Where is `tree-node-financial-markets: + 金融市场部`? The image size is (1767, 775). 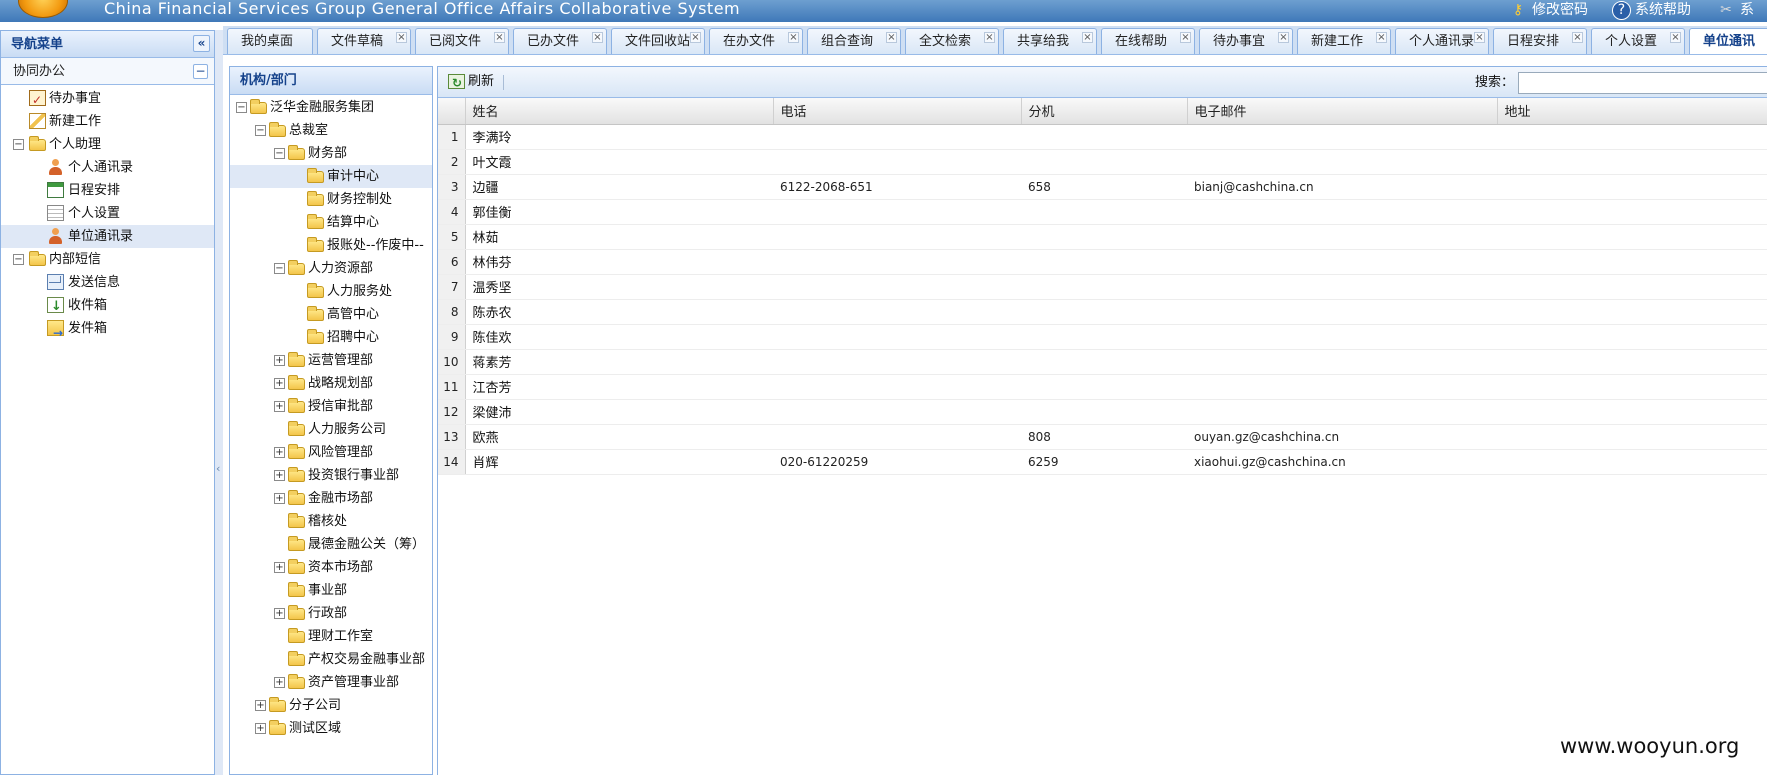 tree-node-financial-markets: + 金融市场部 is located at coordinates (331, 498).